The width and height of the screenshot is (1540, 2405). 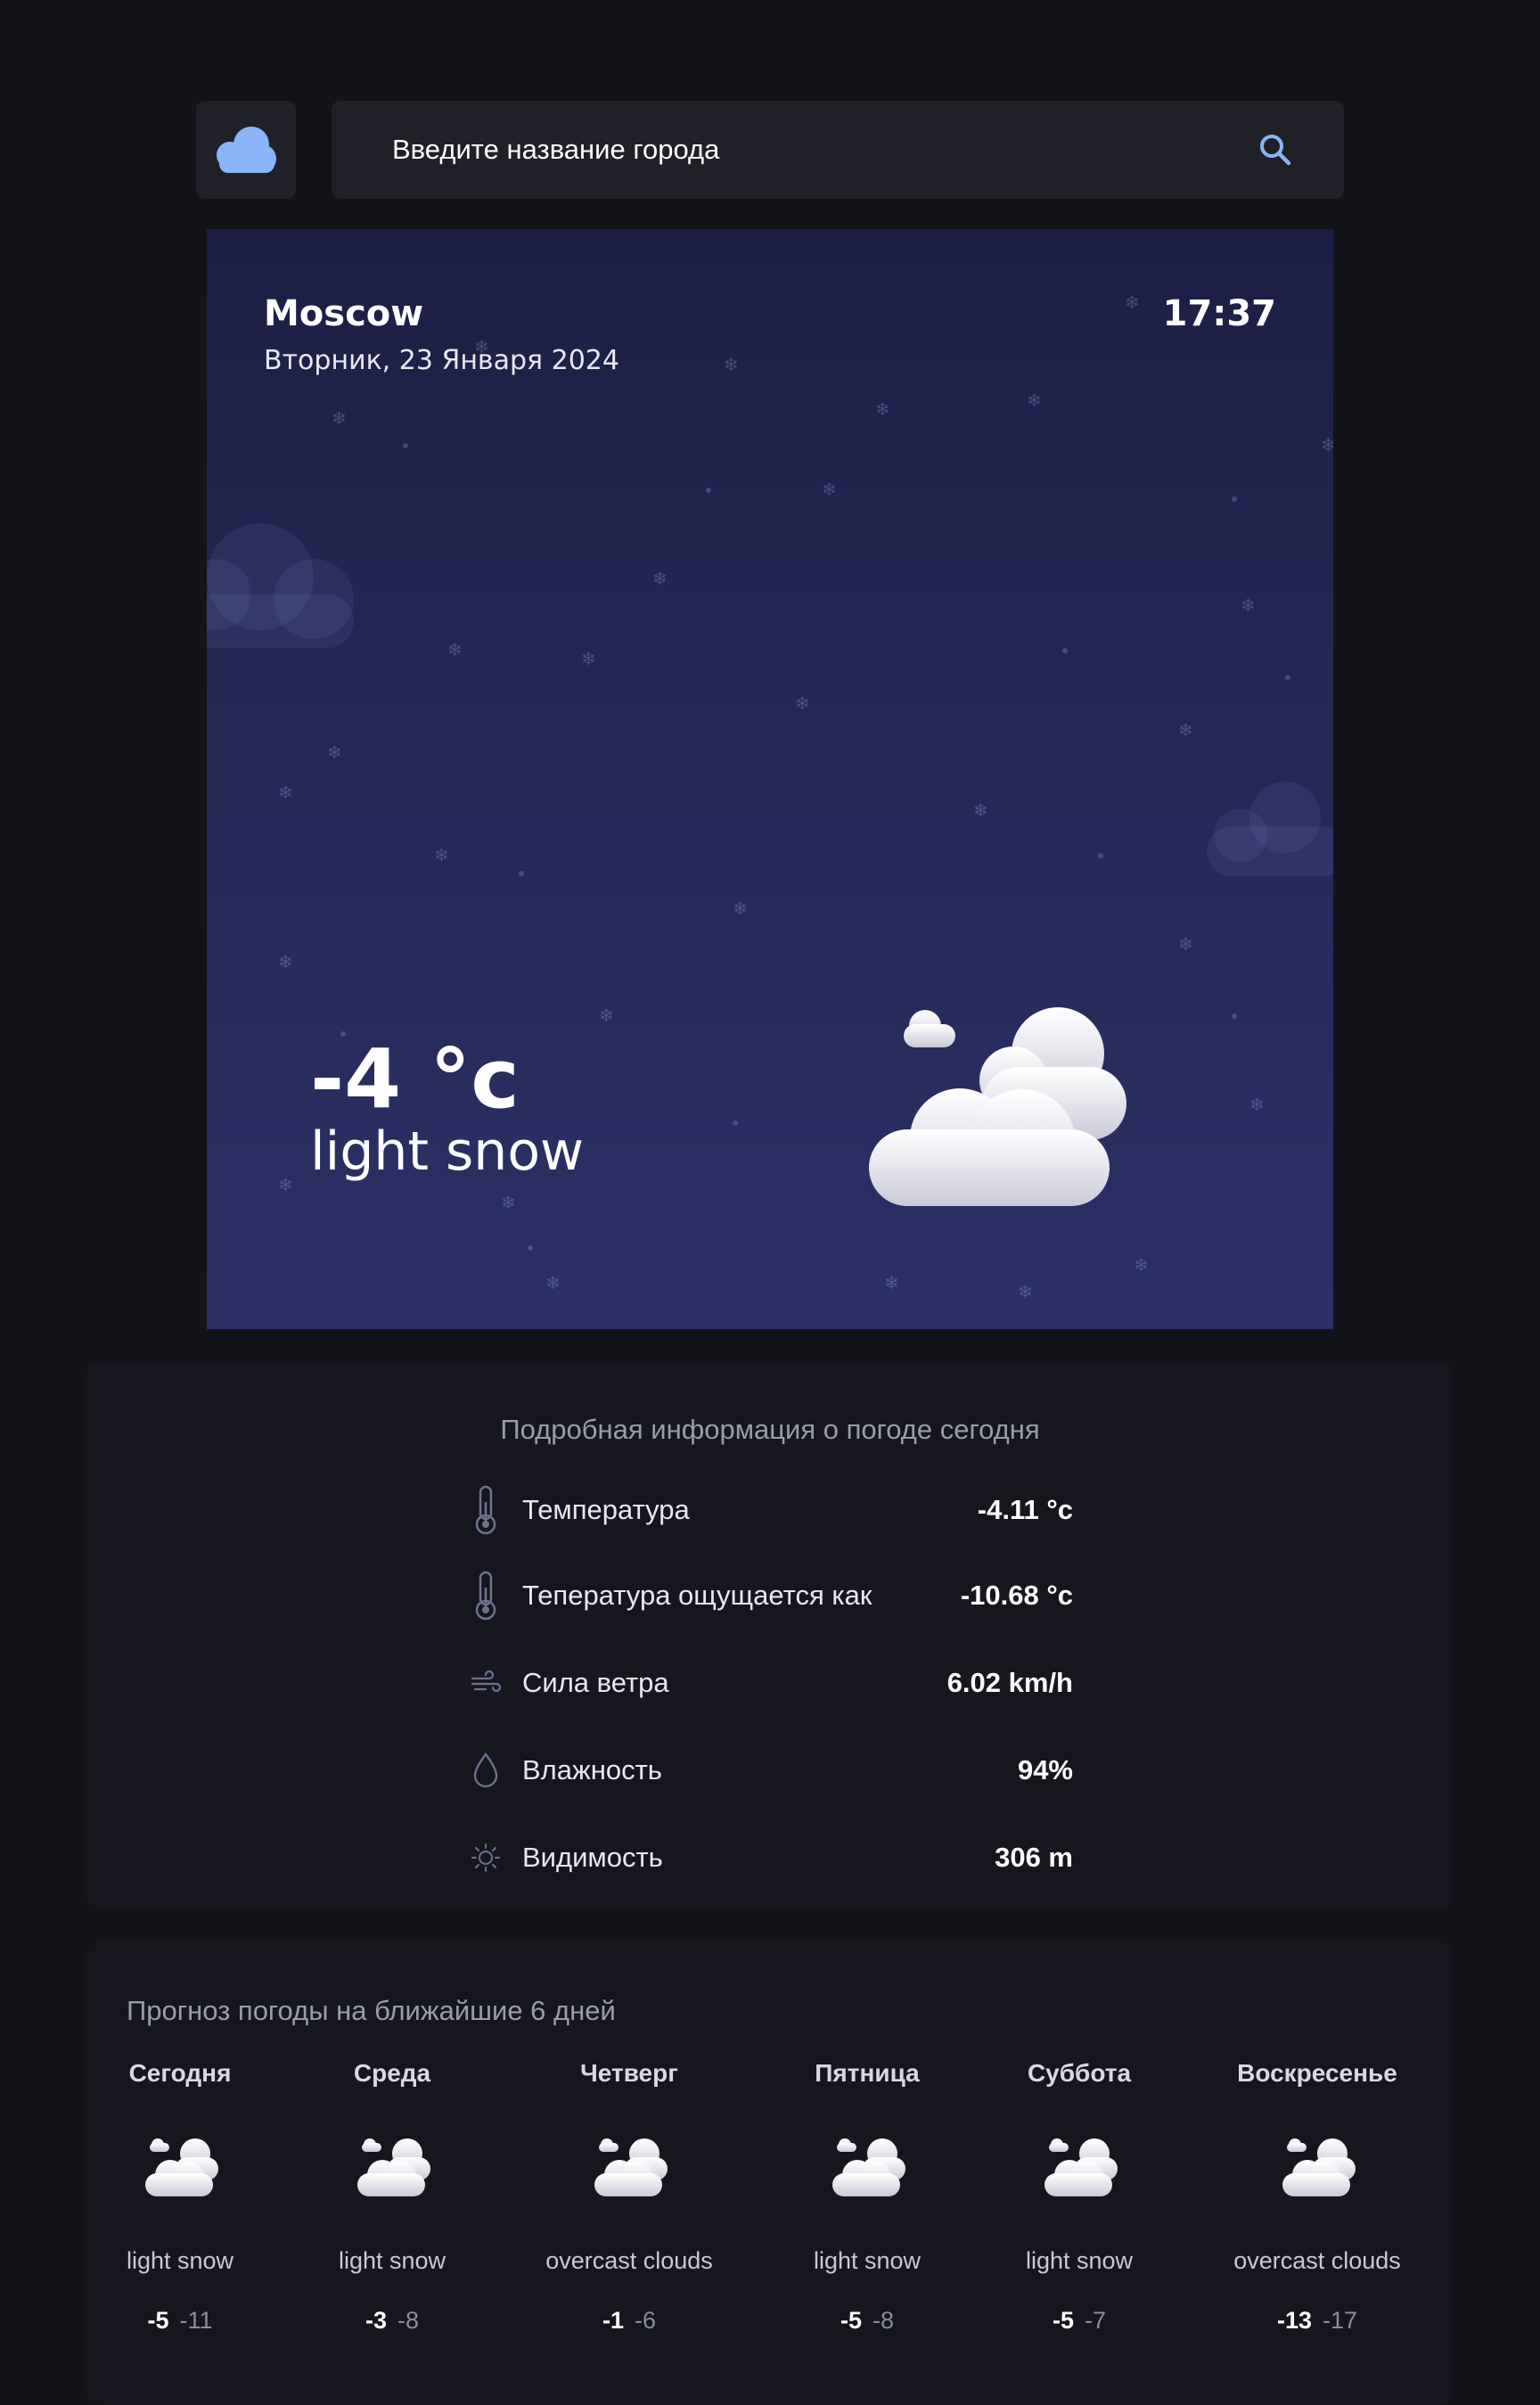 I want to click on detail-value: -10.68 °c, so click(x=1016, y=1595).